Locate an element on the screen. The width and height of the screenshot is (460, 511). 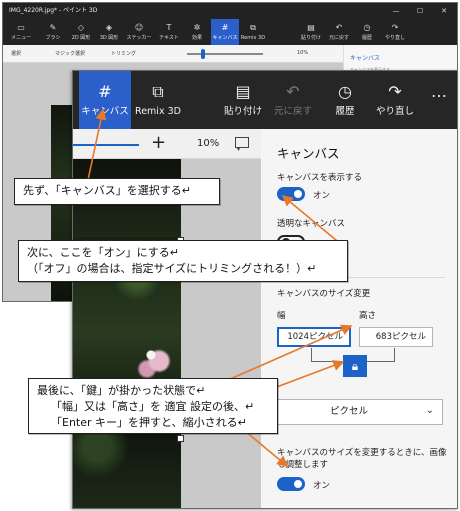
remix3d-button: ⧉ Remix 3D is located at coordinates (158, 100).